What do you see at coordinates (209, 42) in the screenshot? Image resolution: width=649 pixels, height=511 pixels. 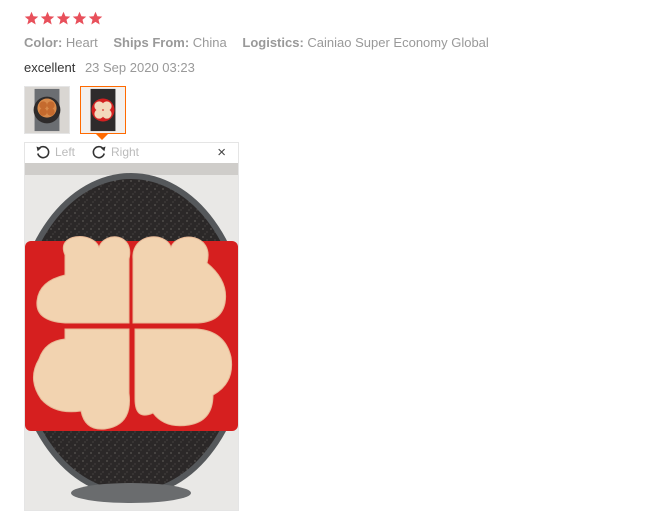 I see `attribute-value: China` at bounding box center [209, 42].